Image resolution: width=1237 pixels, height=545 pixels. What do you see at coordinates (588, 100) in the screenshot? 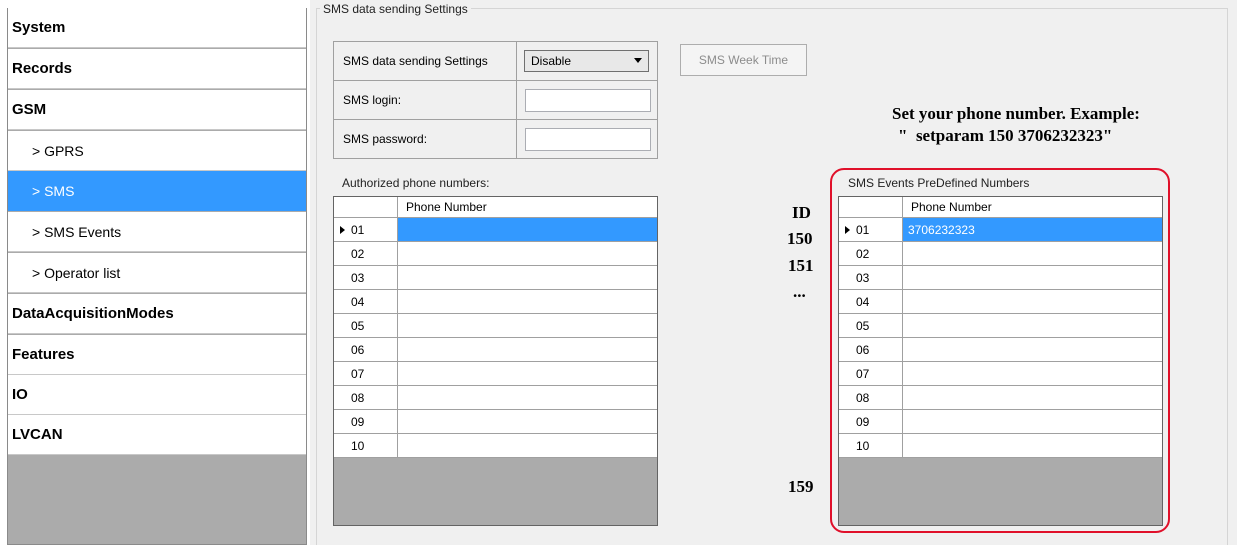
I see `login-input` at bounding box center [588, 100].